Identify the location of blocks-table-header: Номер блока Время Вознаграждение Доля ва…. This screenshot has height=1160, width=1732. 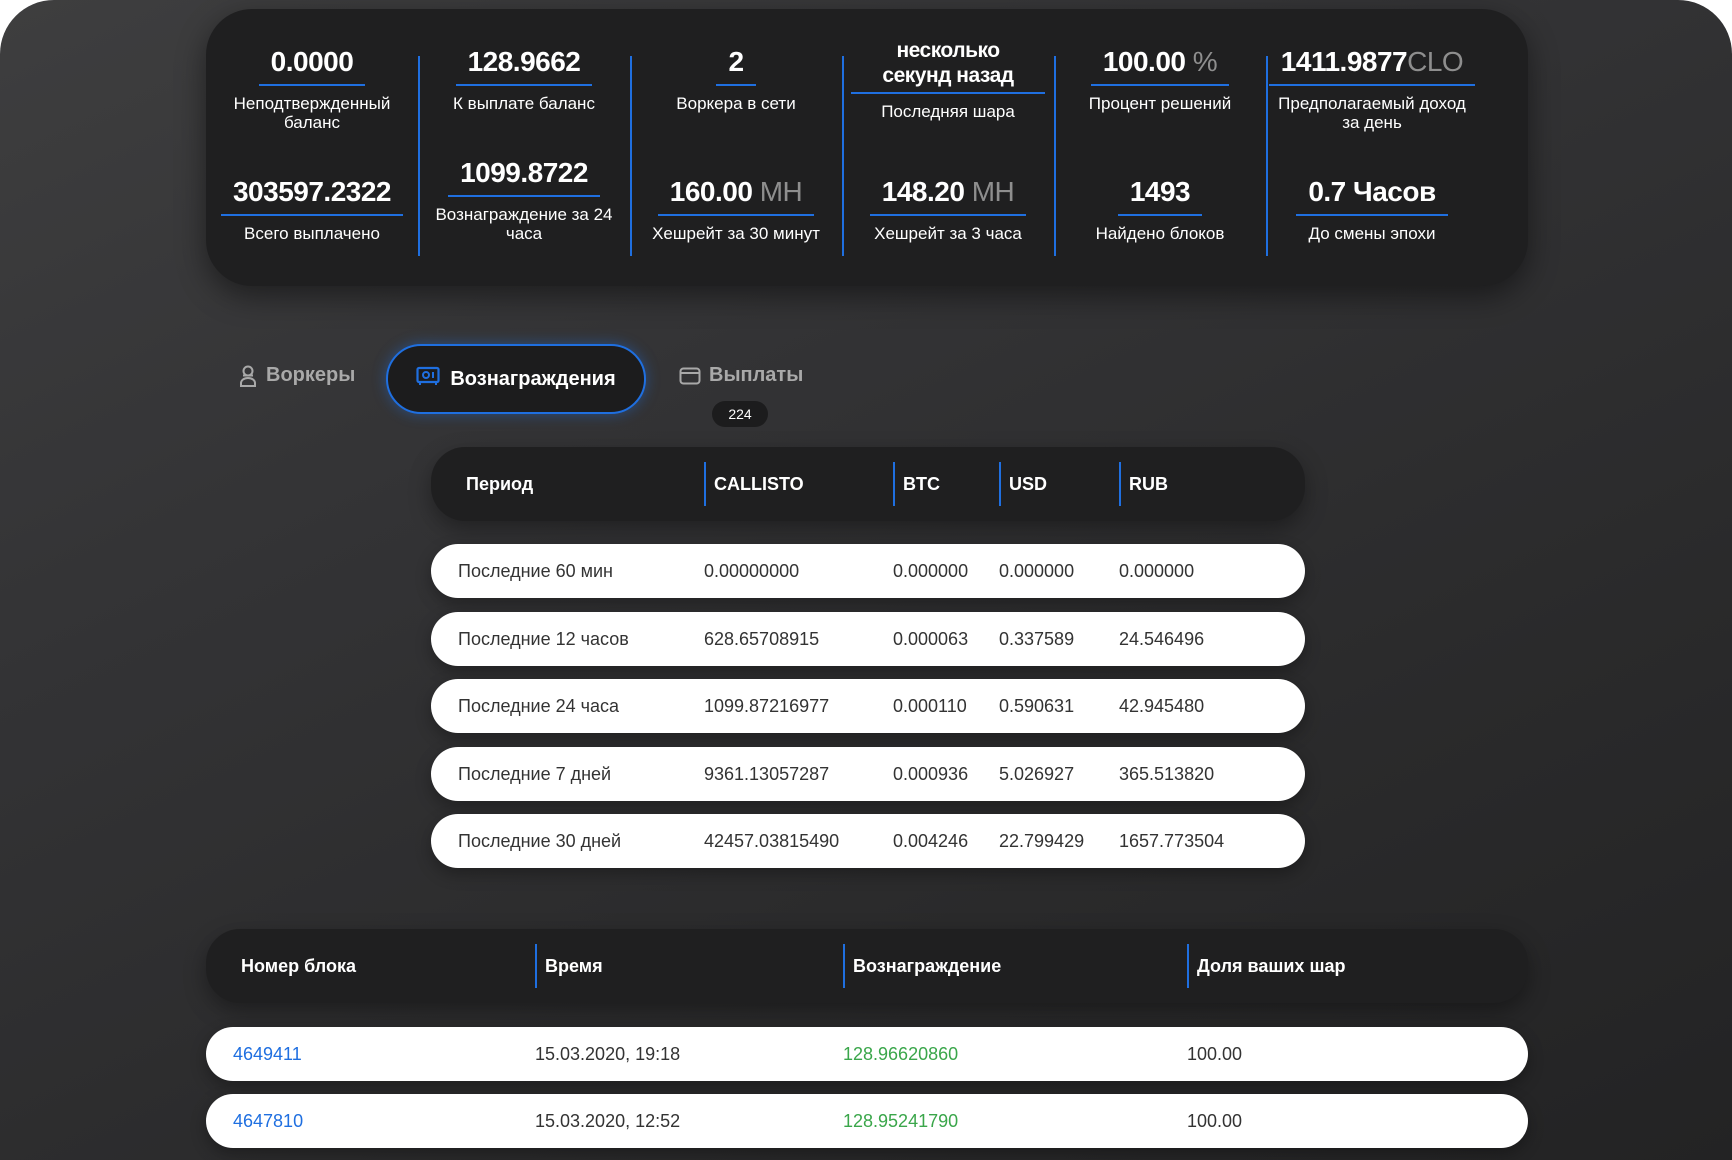
(867, 966).